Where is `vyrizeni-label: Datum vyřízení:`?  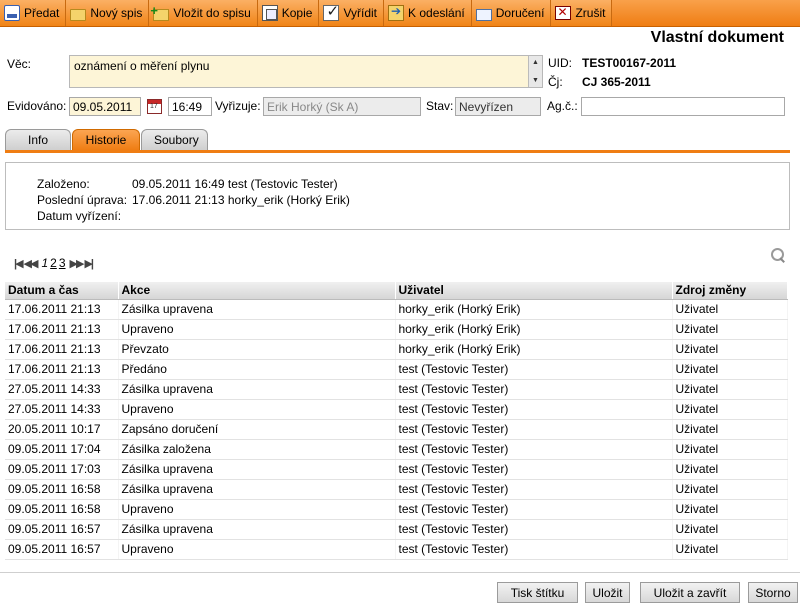 vyrizeni-label: Datum vyřízení: is located at coordinates (79, 216).